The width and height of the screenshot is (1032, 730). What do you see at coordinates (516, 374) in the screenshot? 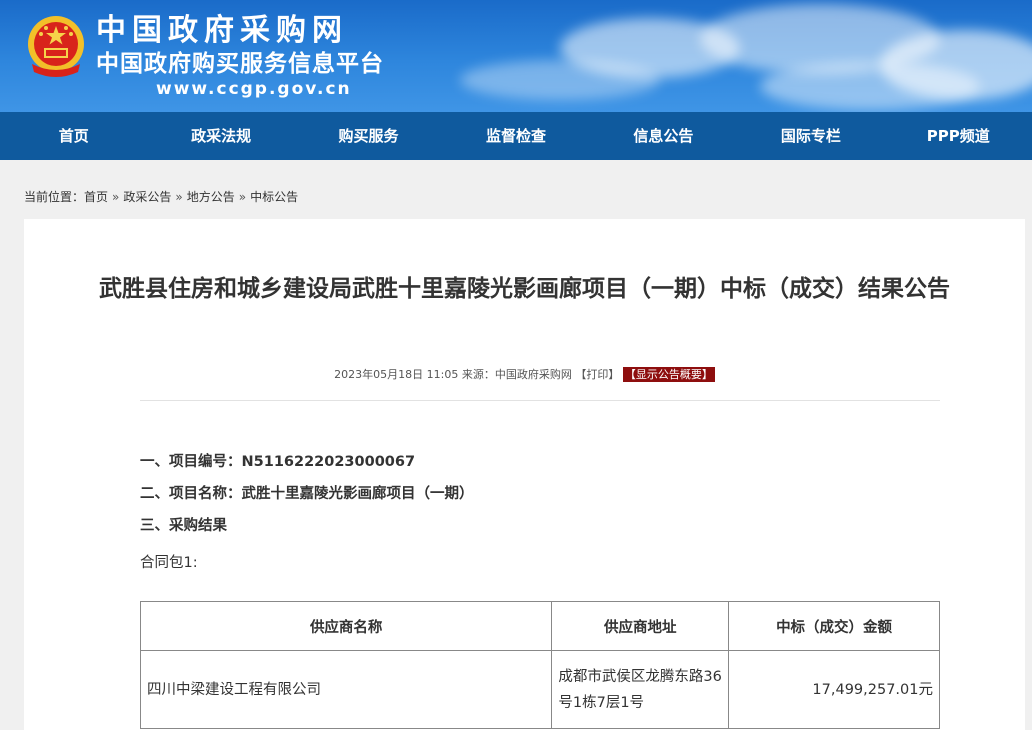
I see `article-source: 来源：中国政府采购网` at bounding box center [516, 374].